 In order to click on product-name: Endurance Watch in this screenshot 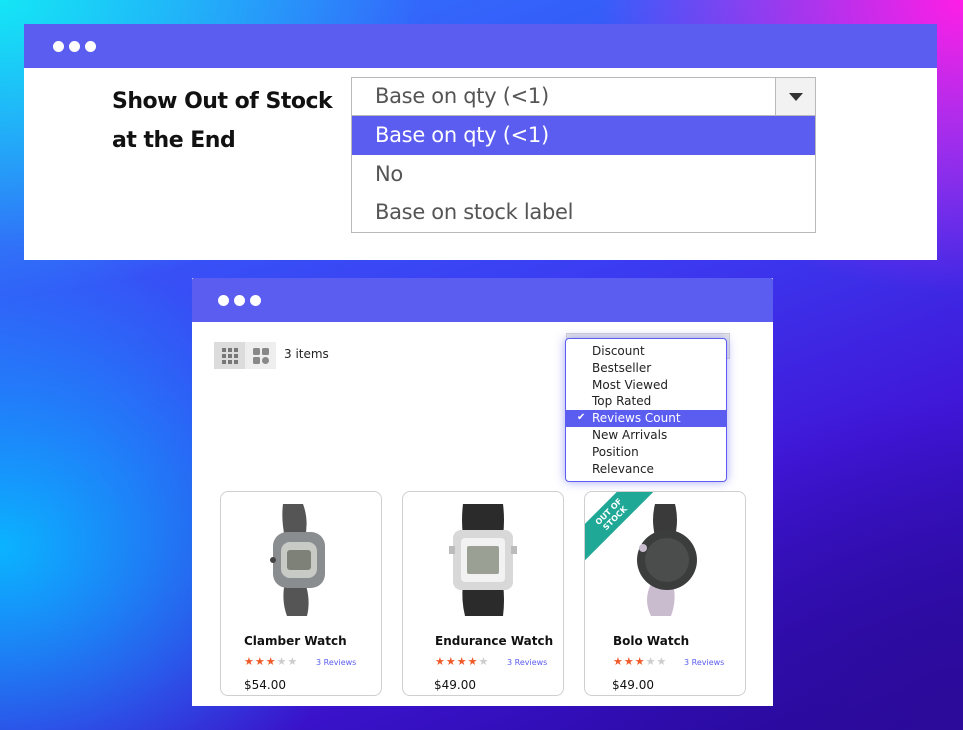, I will do `click(494, 641)`.